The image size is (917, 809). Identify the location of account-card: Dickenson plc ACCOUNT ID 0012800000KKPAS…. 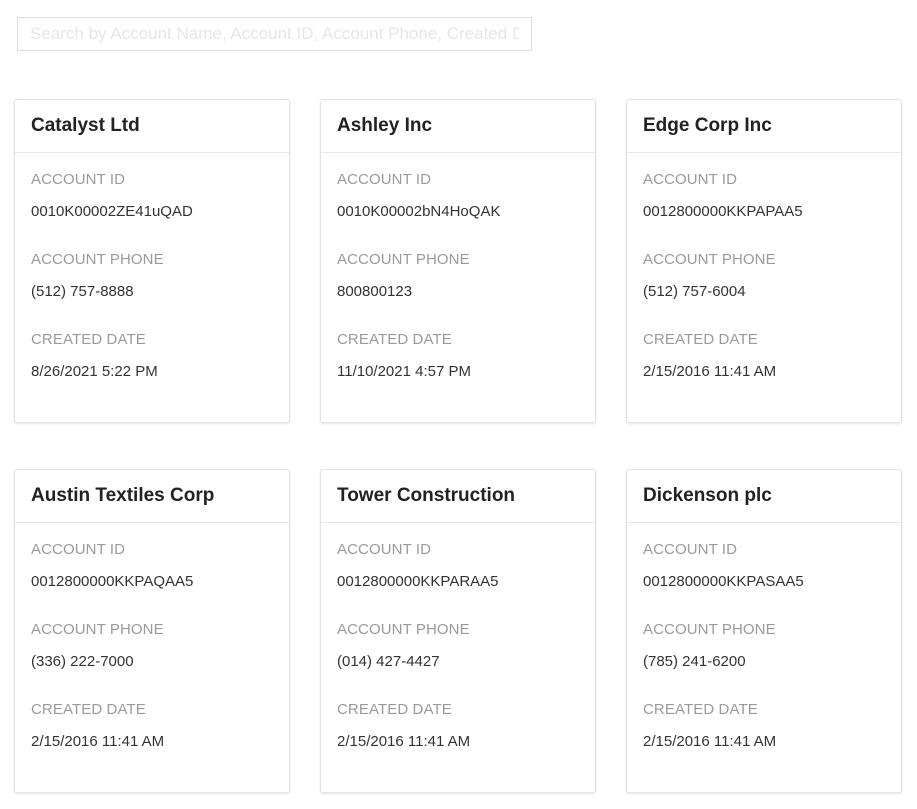
(764, 631).